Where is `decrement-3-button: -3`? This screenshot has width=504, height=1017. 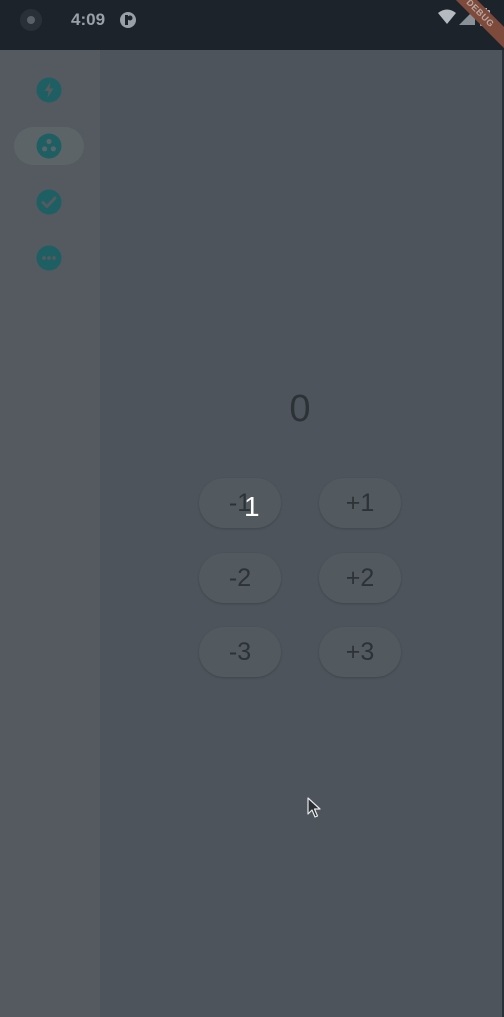
decrement-3-button: -3 is located at coordinates (240, 652).